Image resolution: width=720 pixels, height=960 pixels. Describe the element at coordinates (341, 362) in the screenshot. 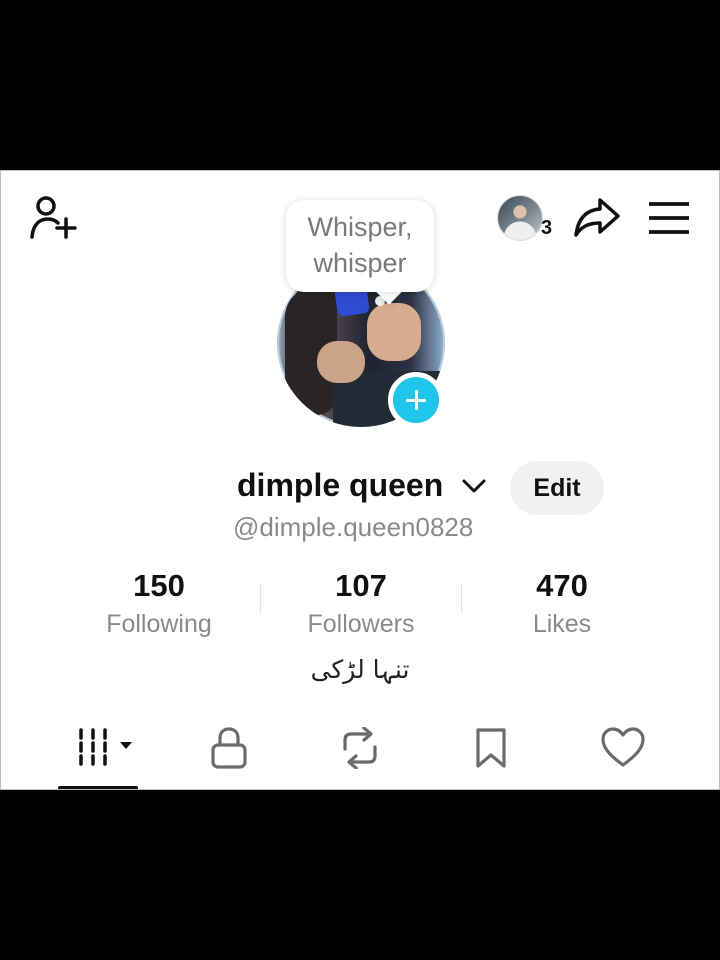

I see `photo-arm-shape` at that location.